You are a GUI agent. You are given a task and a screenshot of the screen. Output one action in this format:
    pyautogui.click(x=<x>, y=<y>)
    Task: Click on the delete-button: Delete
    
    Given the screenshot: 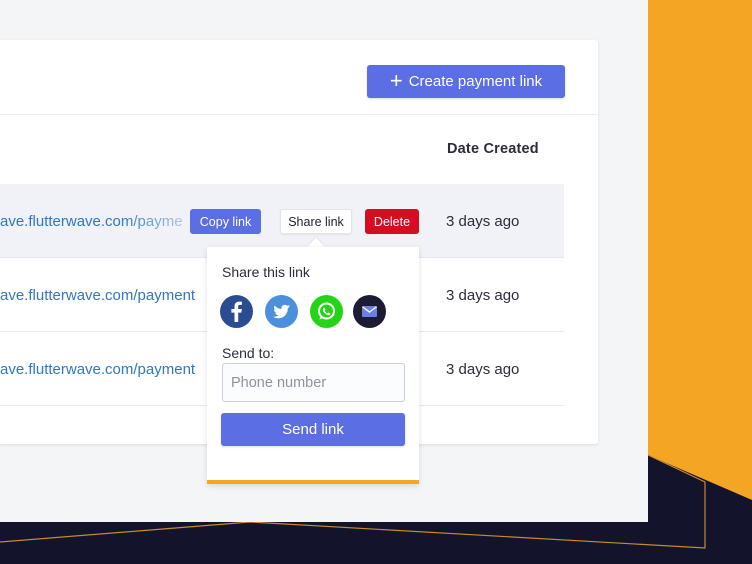 What is the action you would take?
    pyautogui.click(x=392, y=221)
    